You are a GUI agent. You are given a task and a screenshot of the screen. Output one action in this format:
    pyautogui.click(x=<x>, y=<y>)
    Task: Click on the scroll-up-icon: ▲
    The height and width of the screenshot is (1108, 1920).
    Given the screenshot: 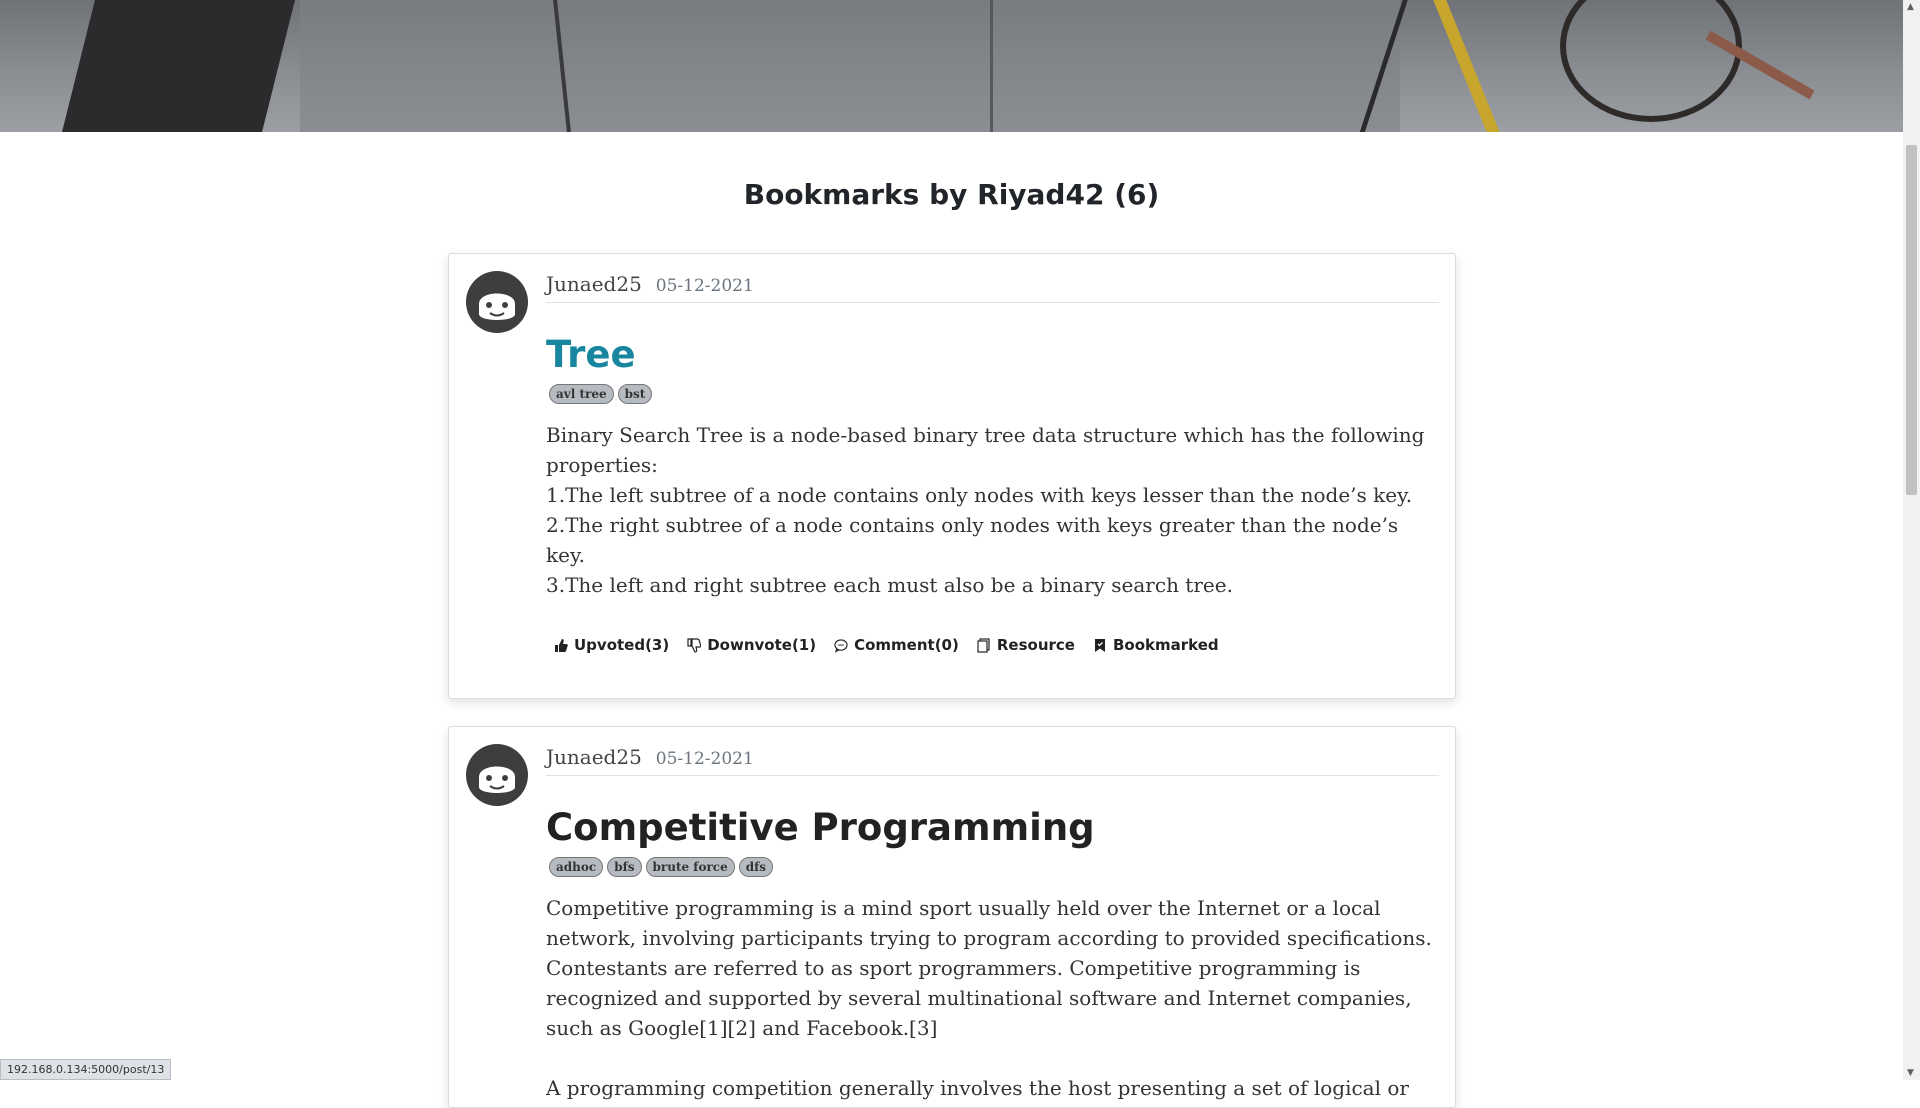 What is the action you would take?
    pyautogui.click(x=1910, y=7)
    